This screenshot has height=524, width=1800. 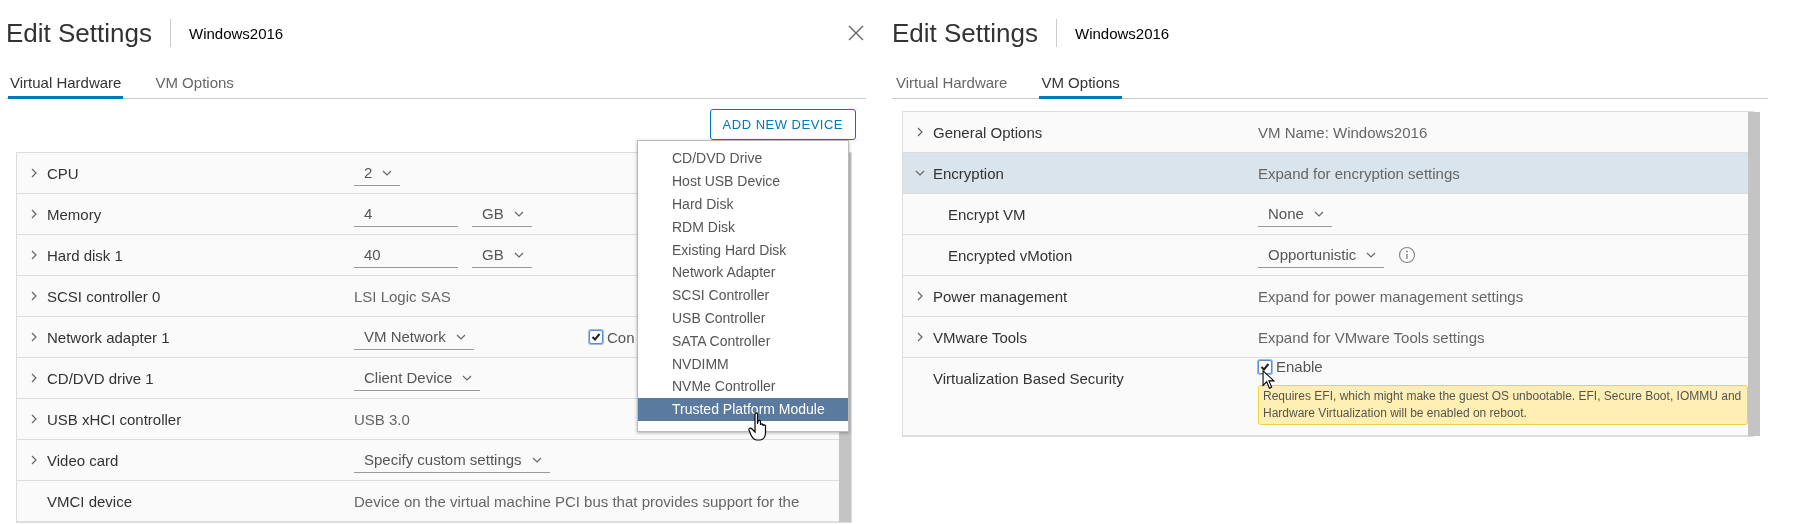 I want to click on setting-label: CD/DVD drive 1, so click(x=100, y=378).